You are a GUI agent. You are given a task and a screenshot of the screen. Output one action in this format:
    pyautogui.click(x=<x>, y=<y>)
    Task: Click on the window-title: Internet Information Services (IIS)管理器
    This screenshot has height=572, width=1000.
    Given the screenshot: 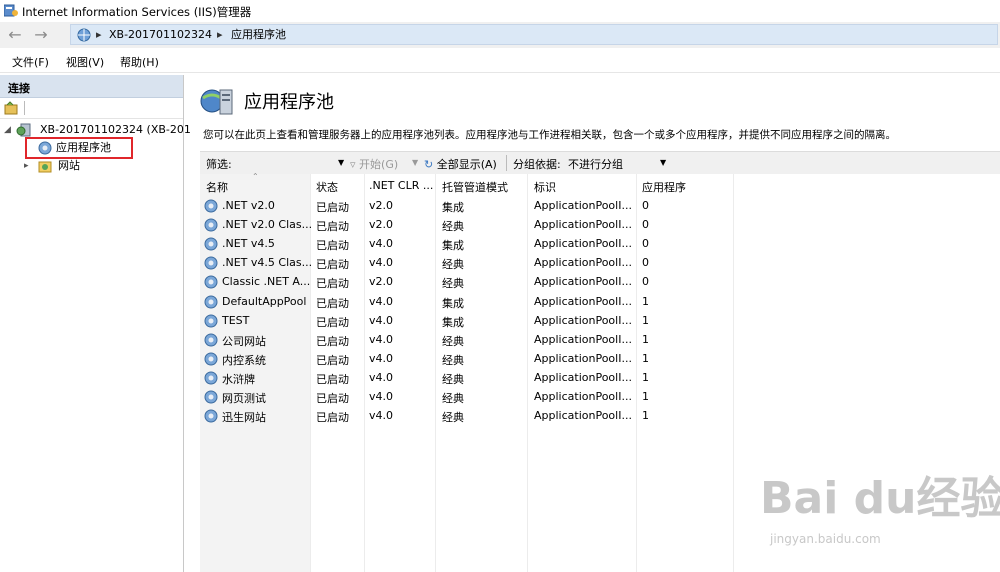 What is the action you would take?
    pyautogui.click(x=137, y=12)
    